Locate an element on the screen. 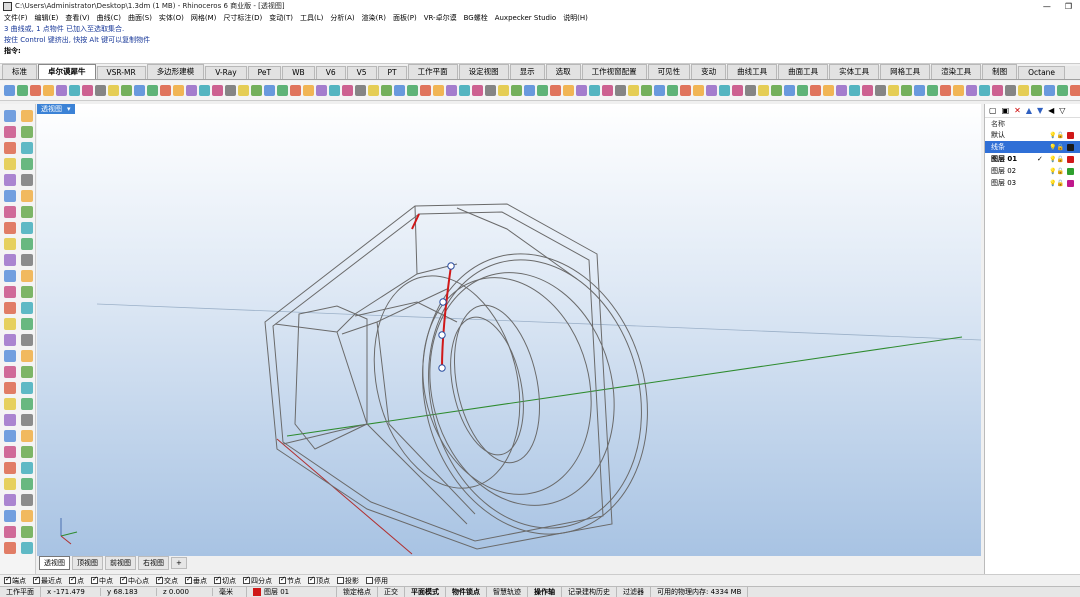 This screenshot has height=597, width=1080. tab-item: V5 is located at coordinates (361, 72).